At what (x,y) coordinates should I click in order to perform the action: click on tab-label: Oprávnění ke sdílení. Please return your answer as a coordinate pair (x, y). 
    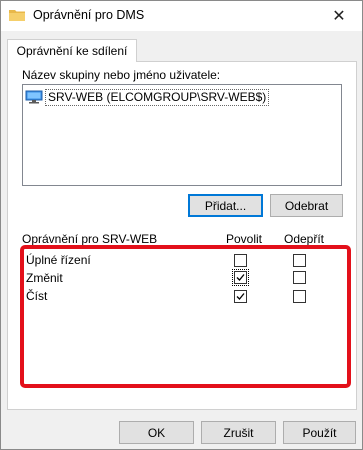
    Looking at the image, I should click on (72, 51).